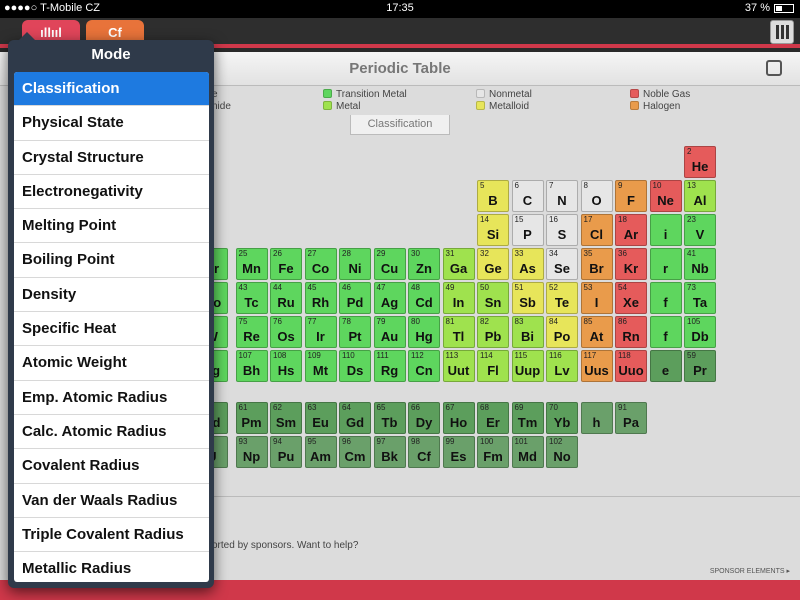  Describe the element at coordinates (424, 298) in the screenshot. I see `element-cell: 48 Cd` at that location.